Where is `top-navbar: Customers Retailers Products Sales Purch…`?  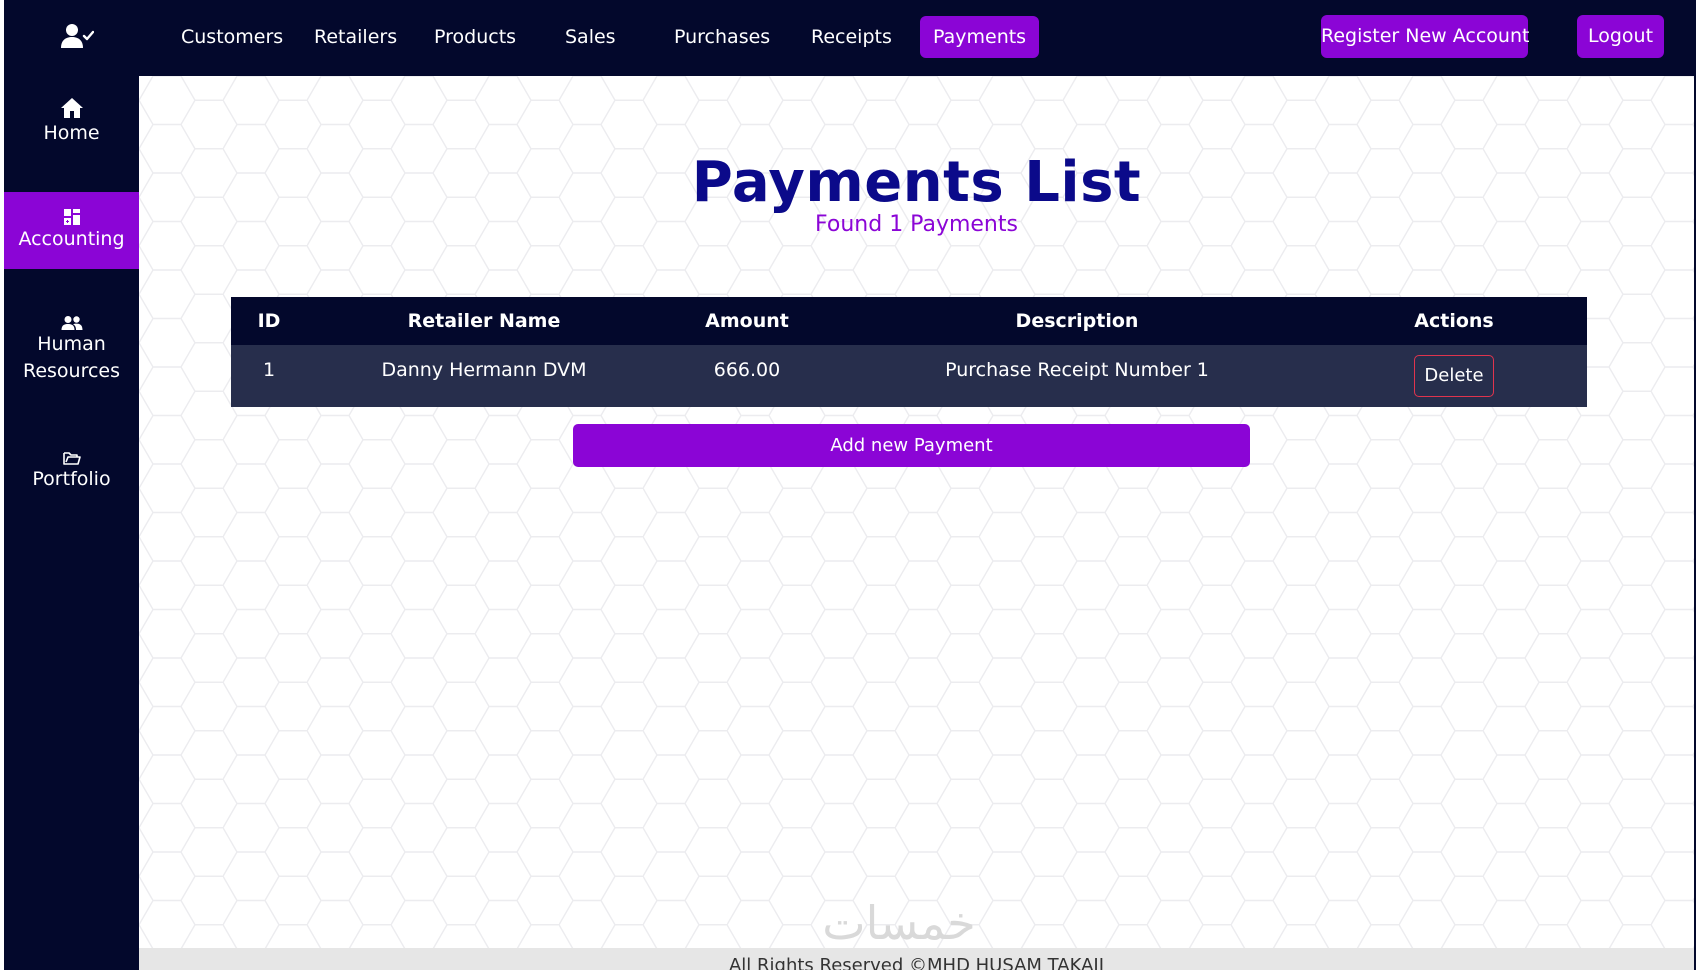
top-navbar: Customers Retailers Products Sales Purch… is located at coordinates (850, 38).